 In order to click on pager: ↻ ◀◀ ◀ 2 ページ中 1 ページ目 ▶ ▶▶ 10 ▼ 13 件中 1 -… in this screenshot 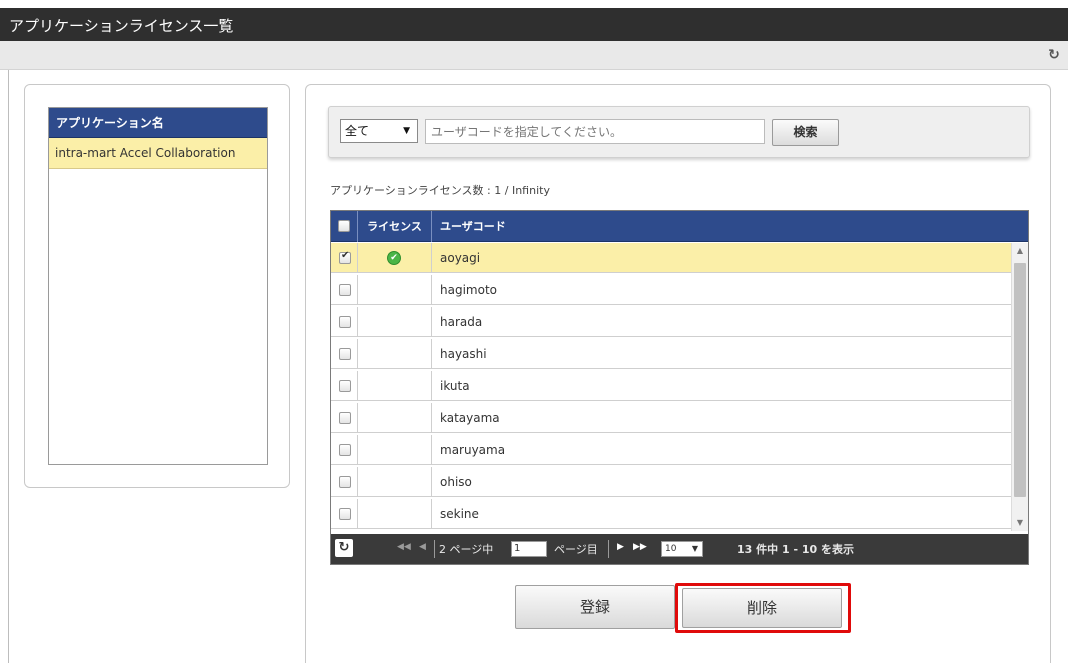, I will do `click(679, 549)`.